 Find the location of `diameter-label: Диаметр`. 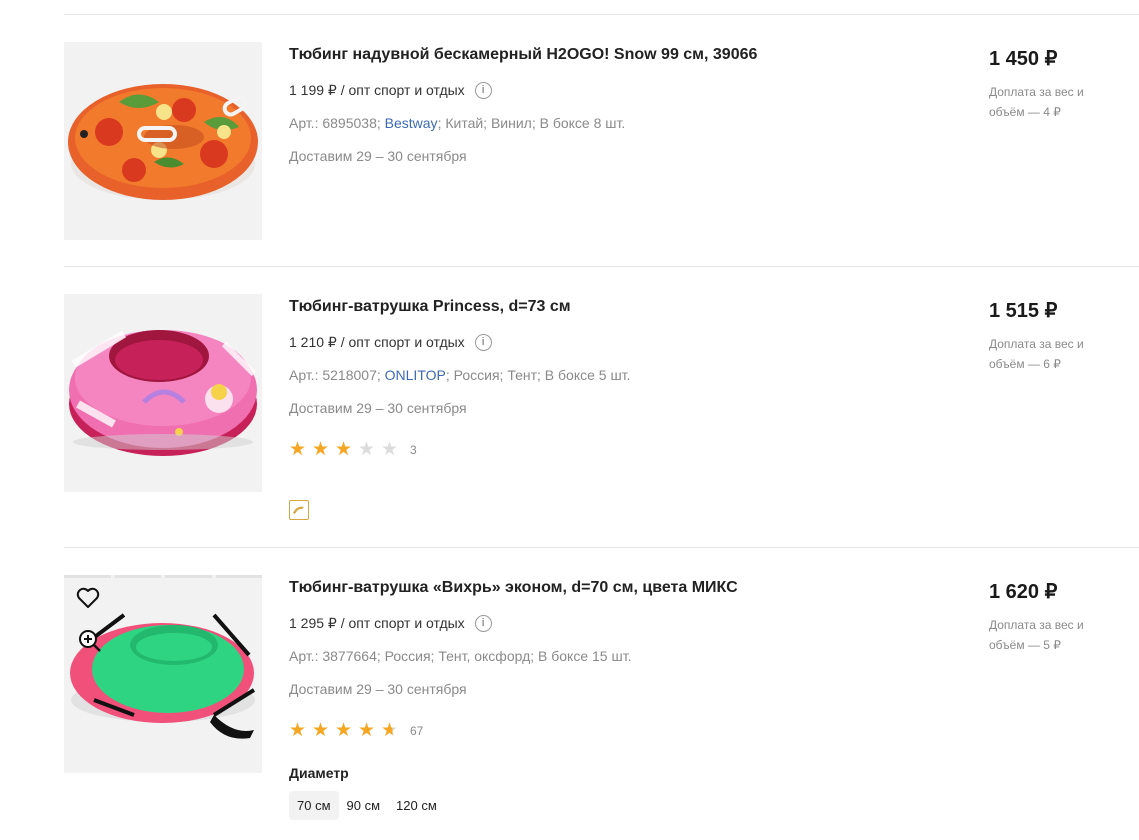

diameter-label: Диаметр is located at coordinates (319, 773).